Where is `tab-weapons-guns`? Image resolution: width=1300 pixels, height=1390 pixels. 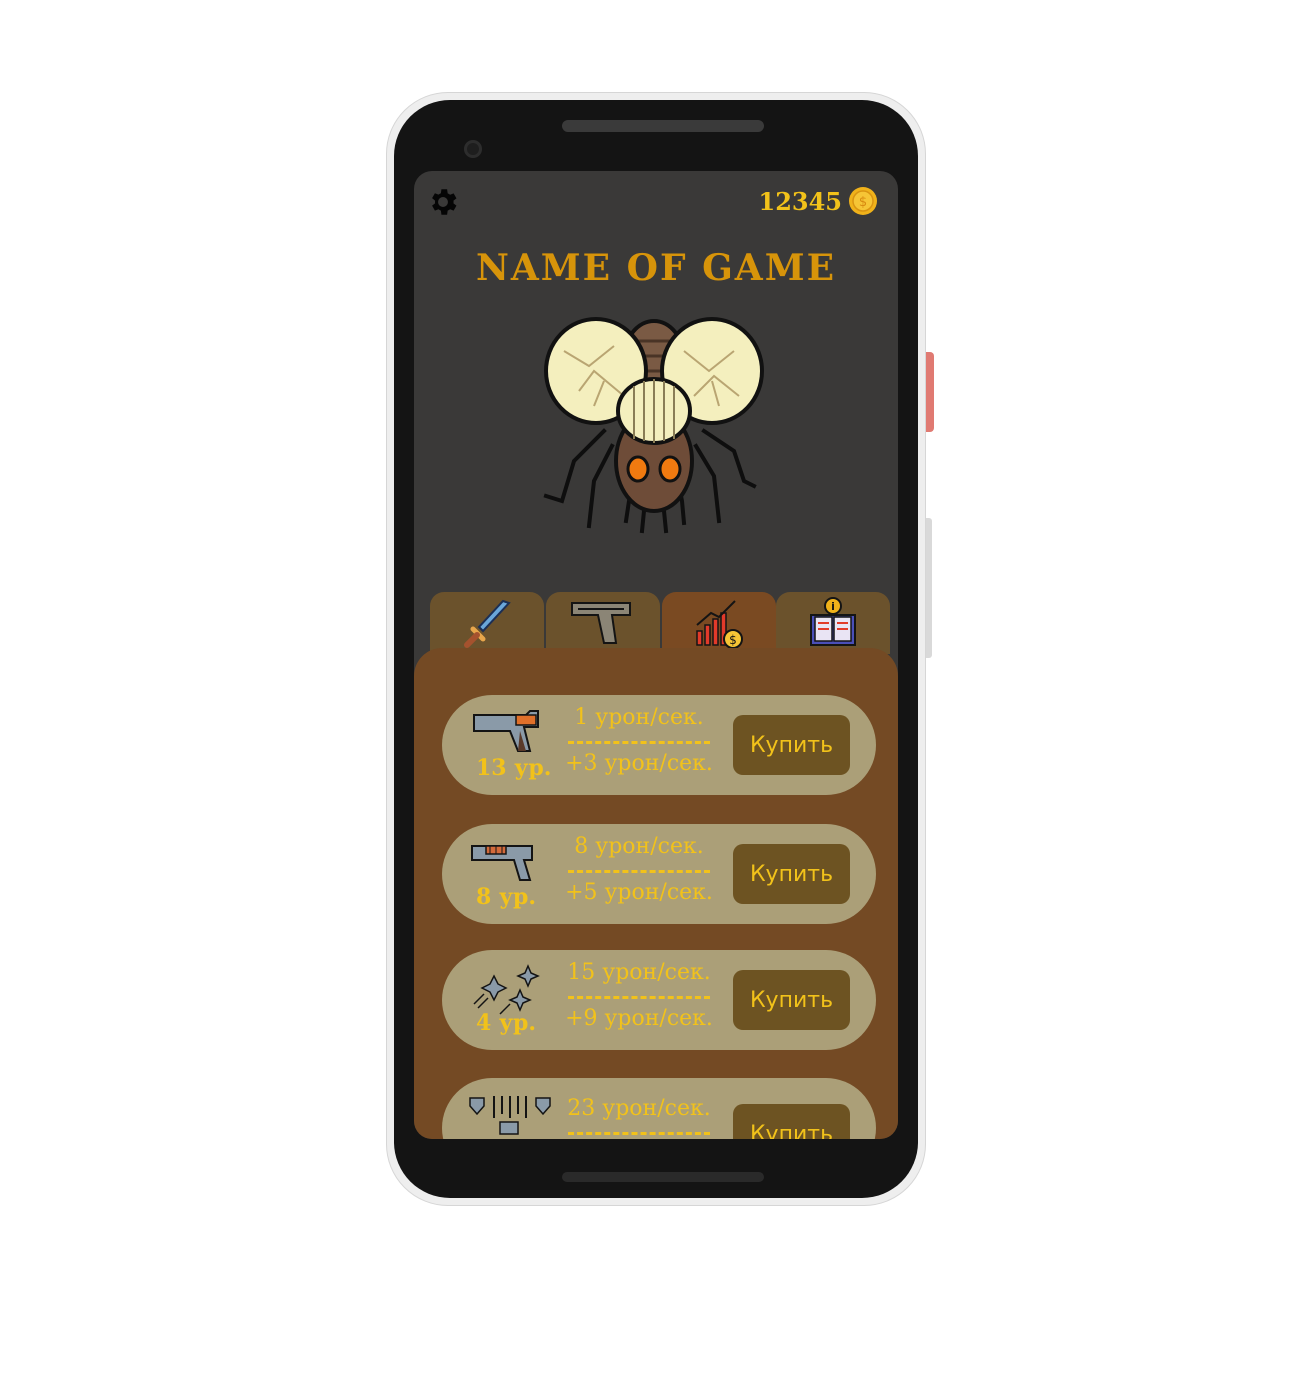 tab-weapons-guns is located at coordinates (603, 623).